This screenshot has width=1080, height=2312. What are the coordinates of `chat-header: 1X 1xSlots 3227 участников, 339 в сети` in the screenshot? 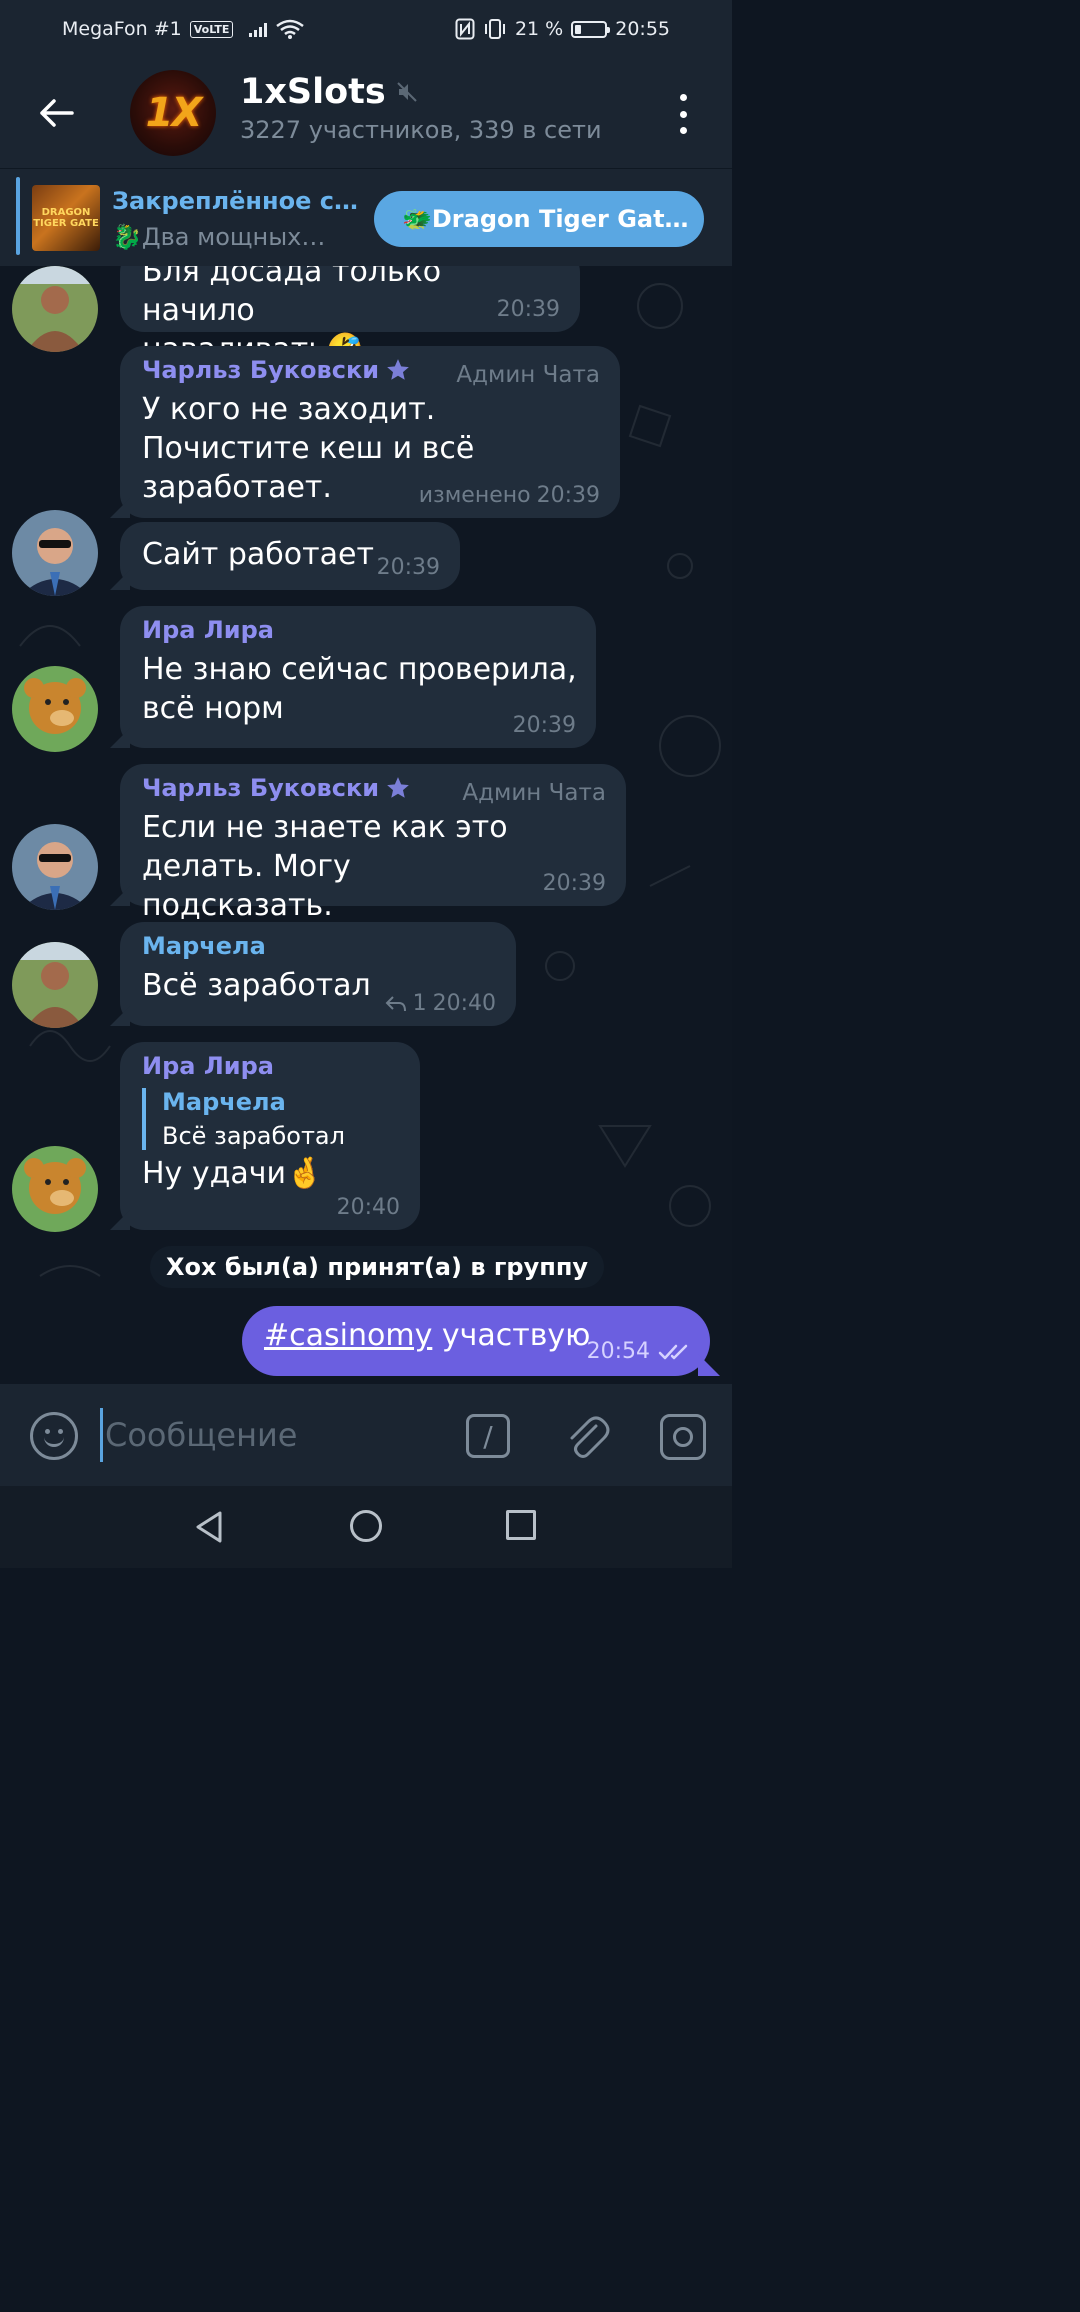 It's located at (366, 113).